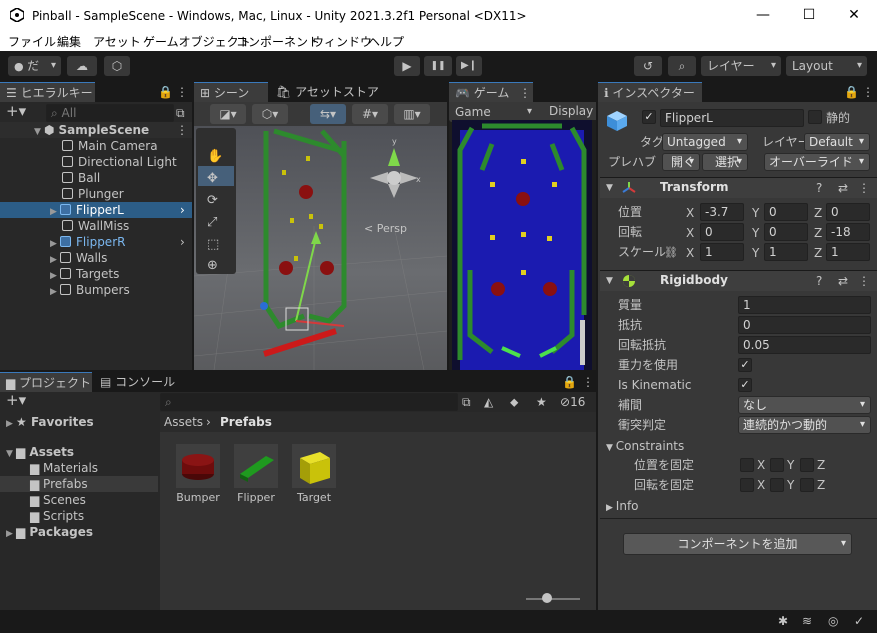 This screenshot has height=633, width=877. What do you see at coordinates (547, 598) in the screenshot?
I see `slider-handle` at bounding box center [547, 598].